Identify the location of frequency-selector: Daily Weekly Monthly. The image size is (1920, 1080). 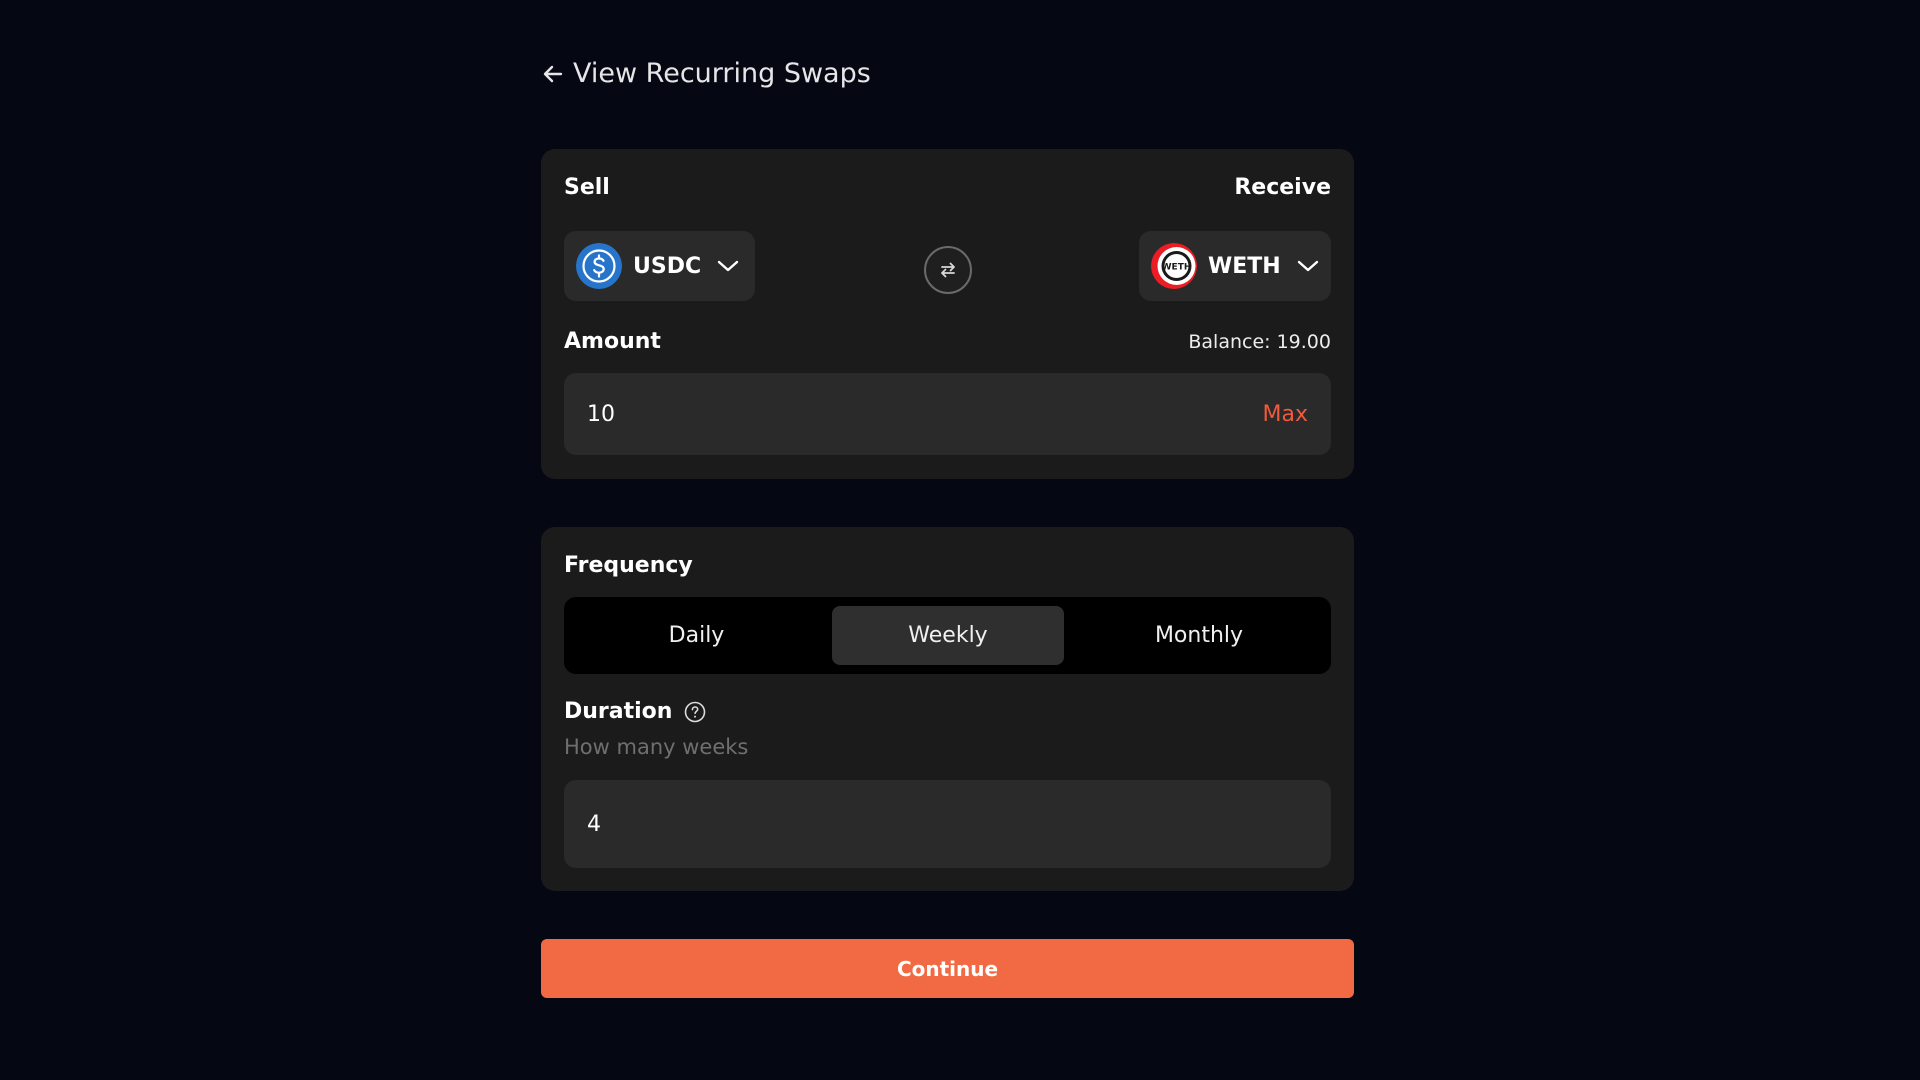
(947, 635).